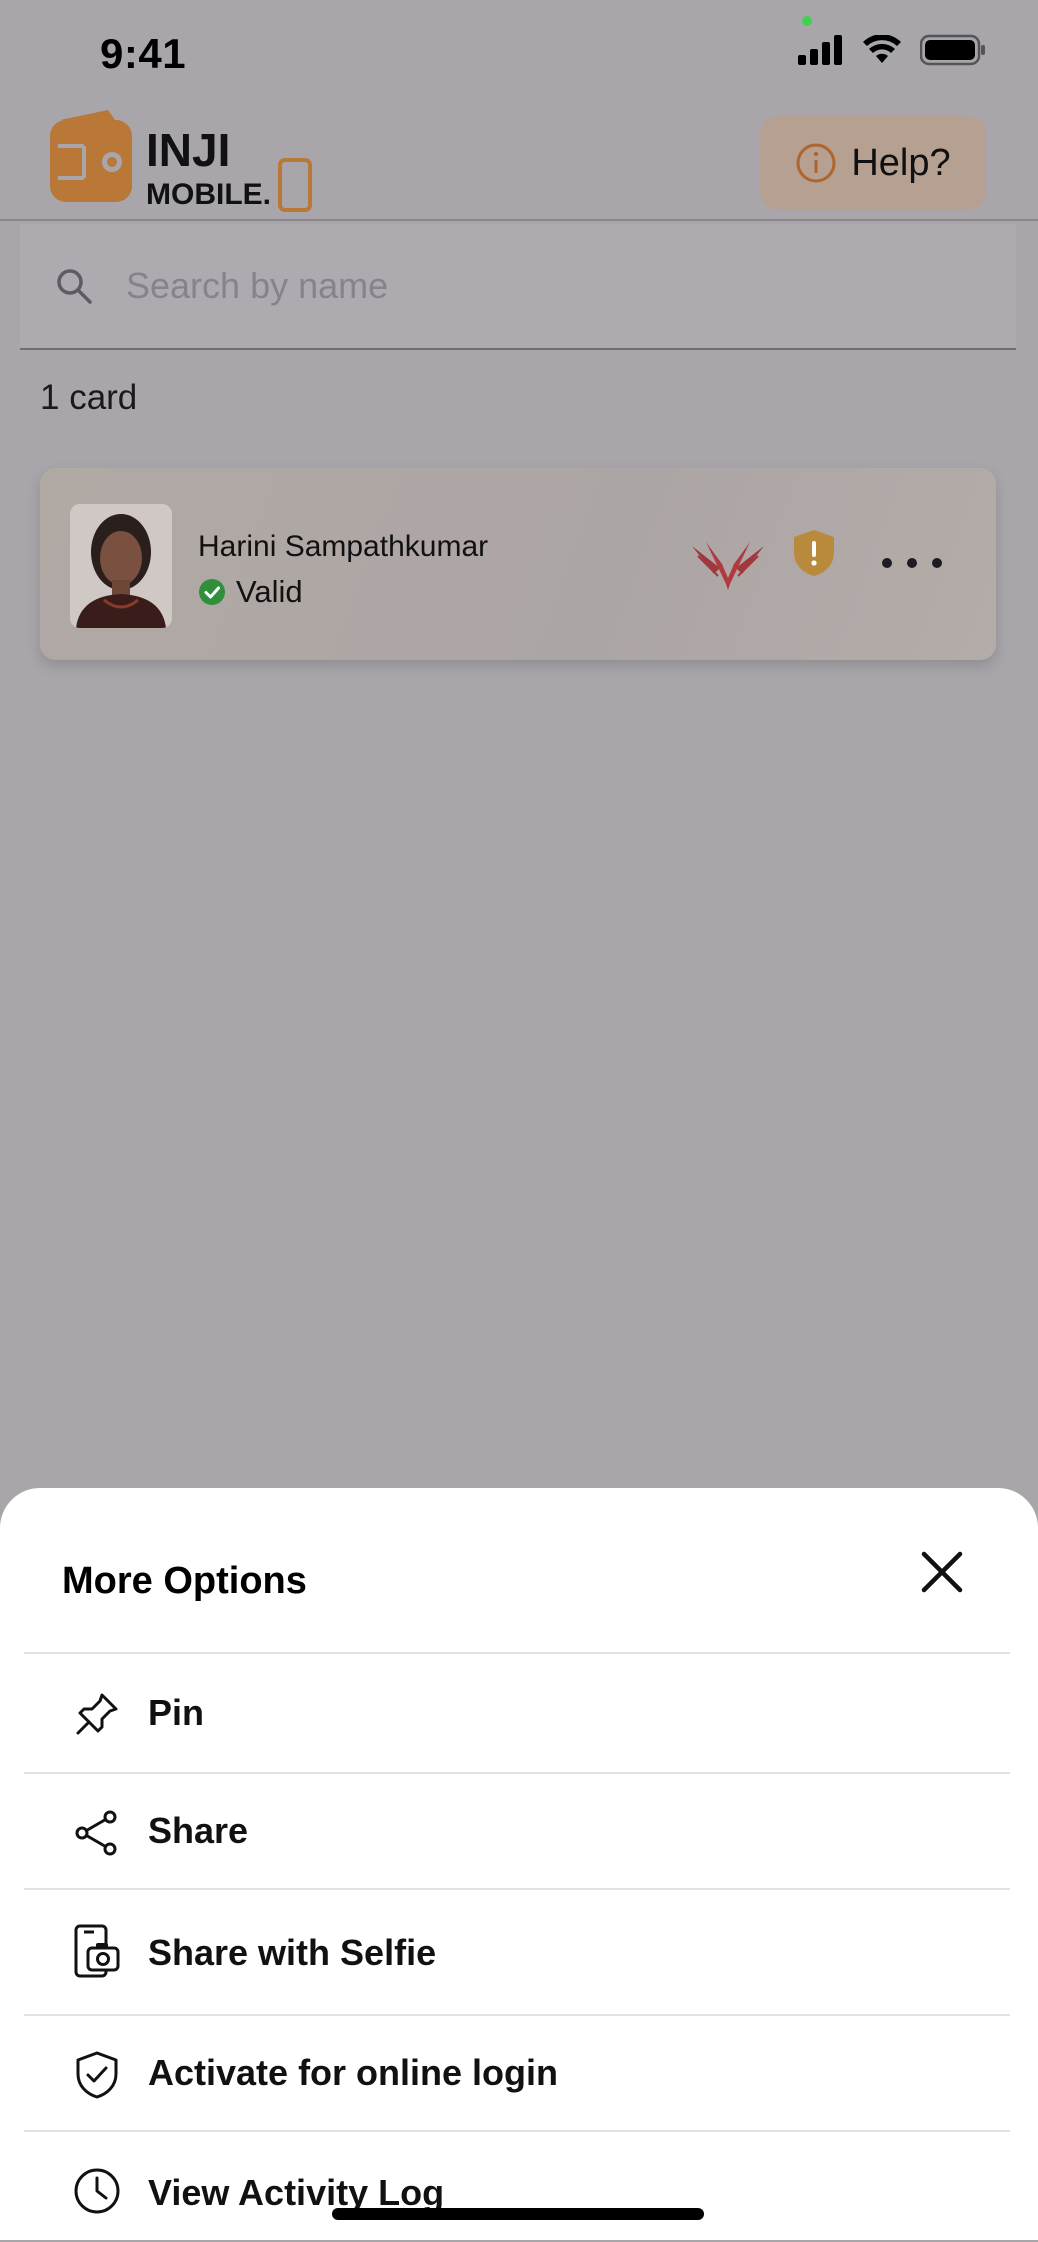 This screenshot has height=2242, width=1038. What do you see at coordinates (97, 2075) in the screenshot?
I see `shield-check-icon` at bounding box center [97, 2075].